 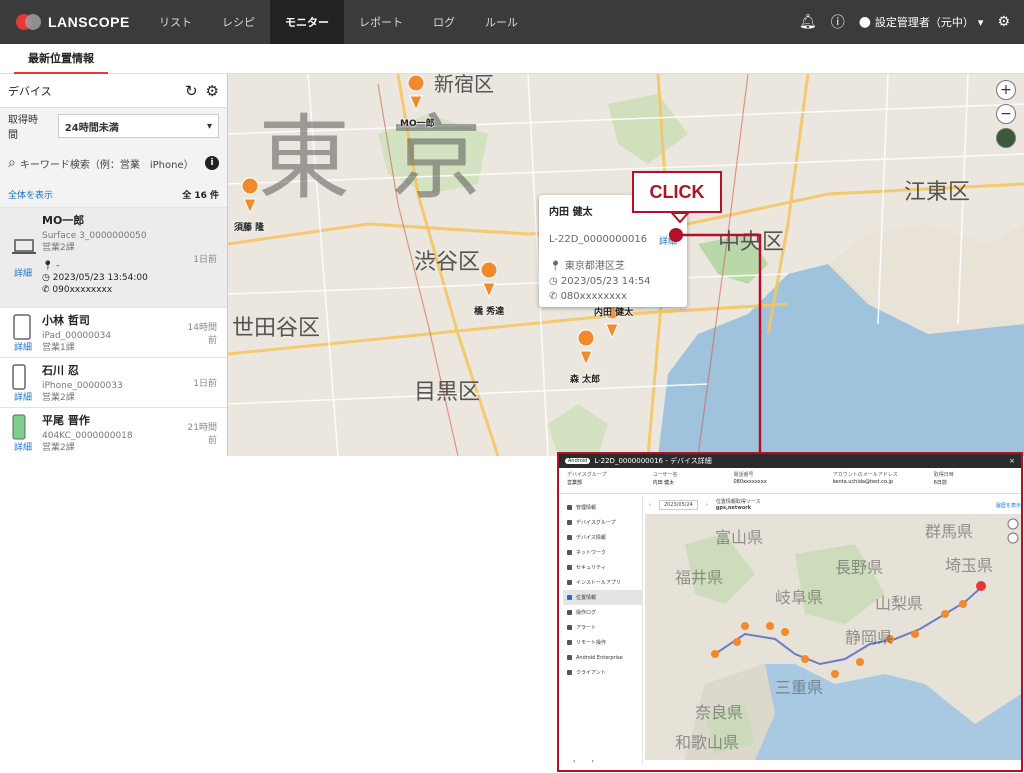 What do you see at coordinates (678, 505) in the screenshot?
I see `date-select: 2023/05/24` at bounding box center [678, 505].